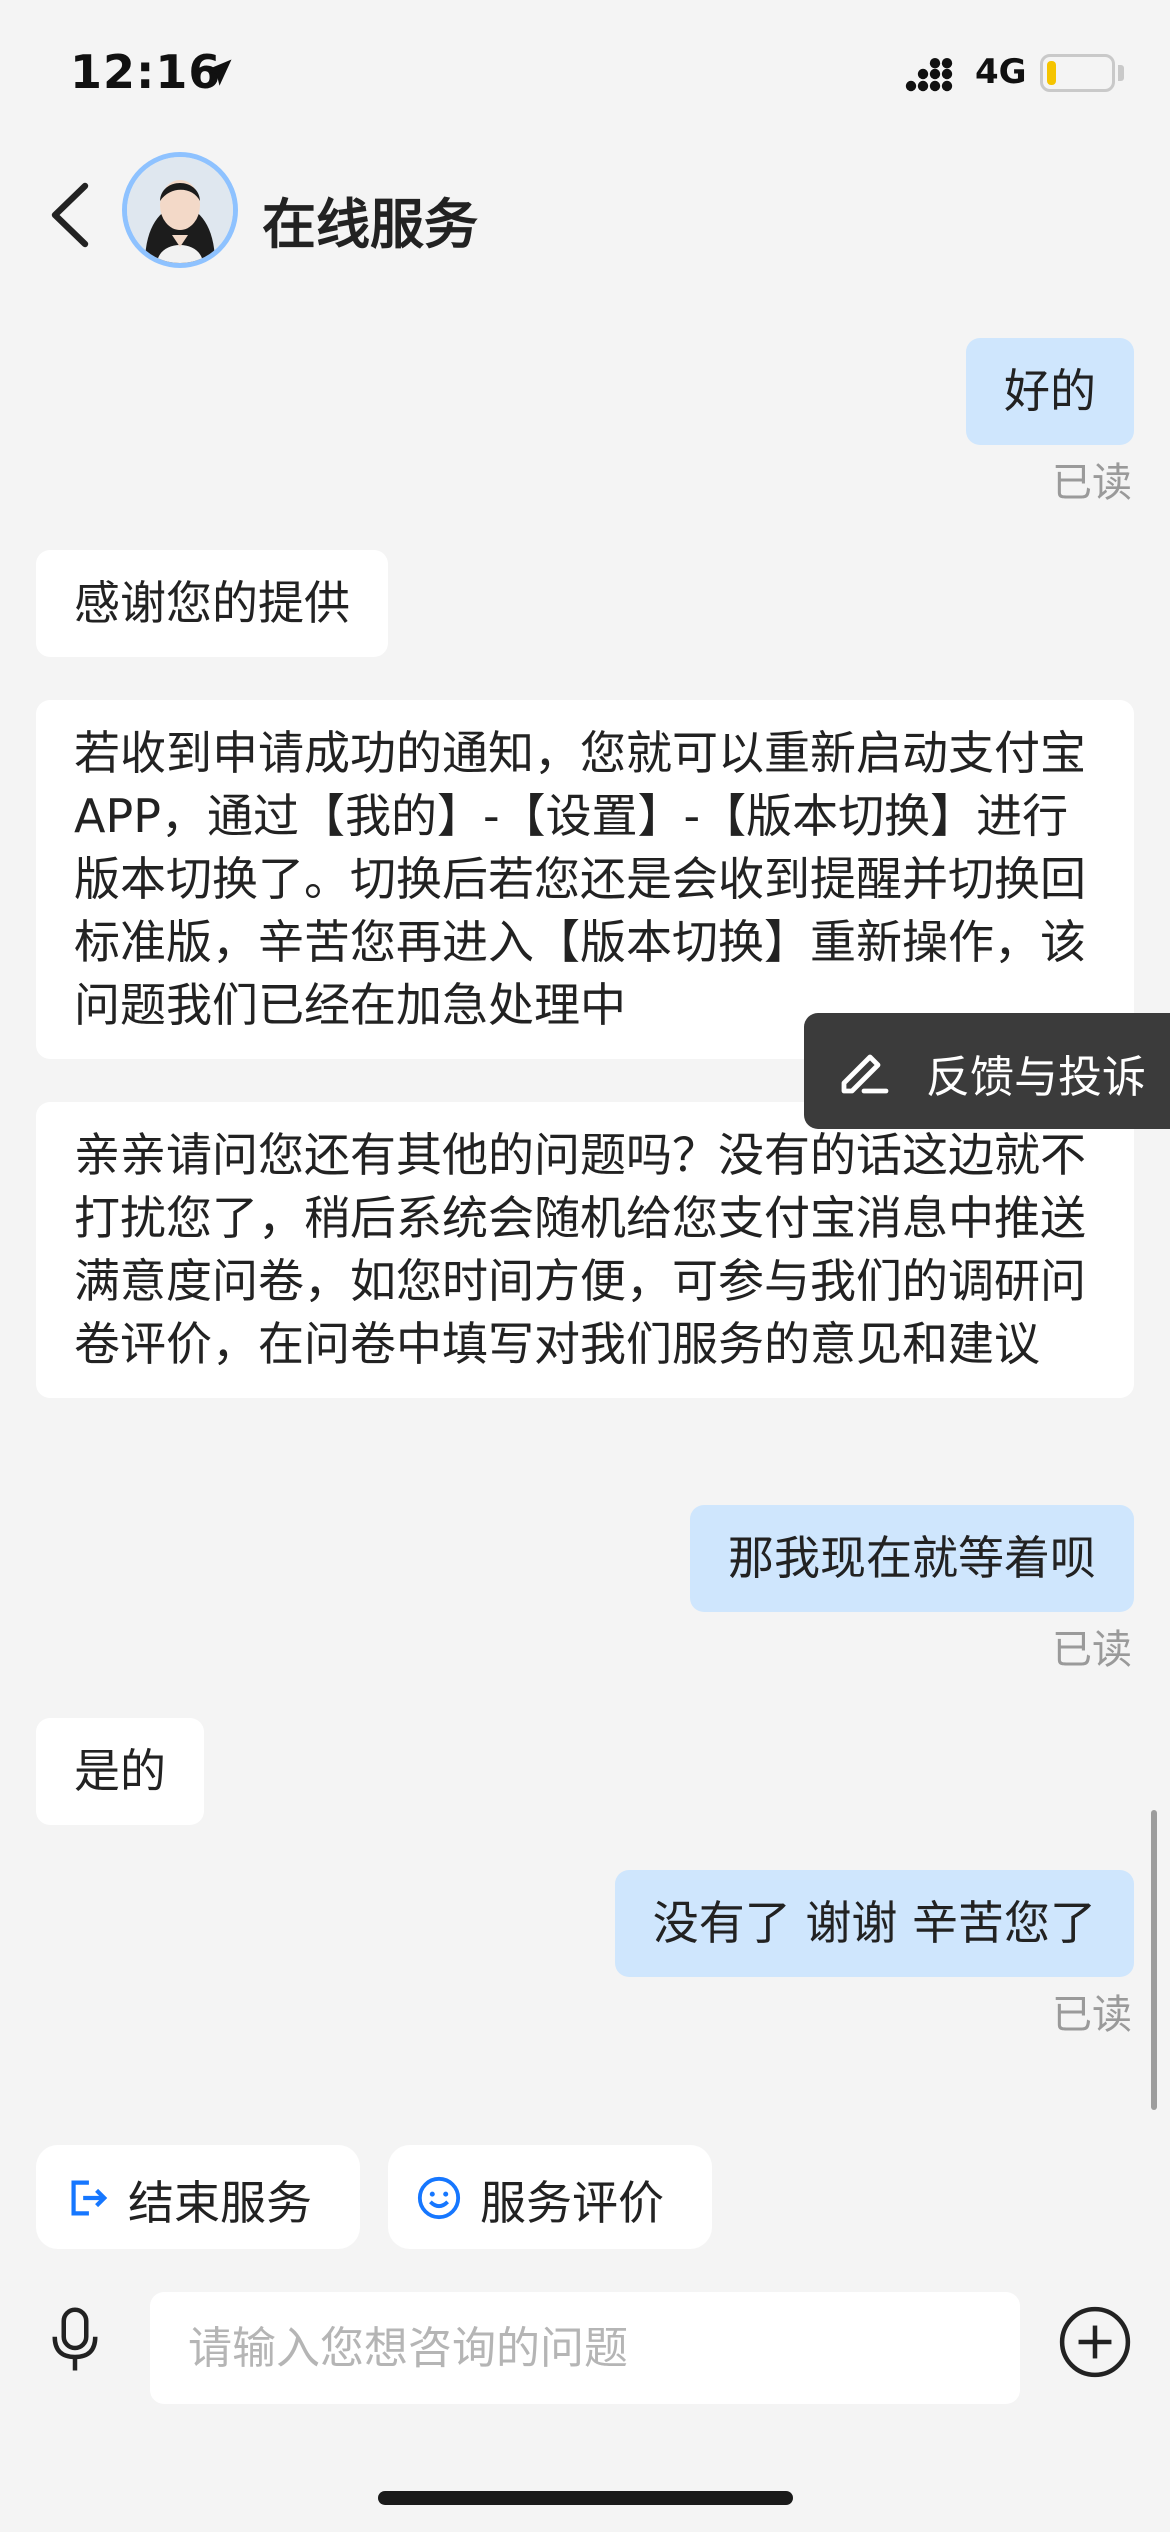  What do you see at coordinates (1077, 73) in the screenshot?
I see `battery-icon` at bounding box center [1077, 73].